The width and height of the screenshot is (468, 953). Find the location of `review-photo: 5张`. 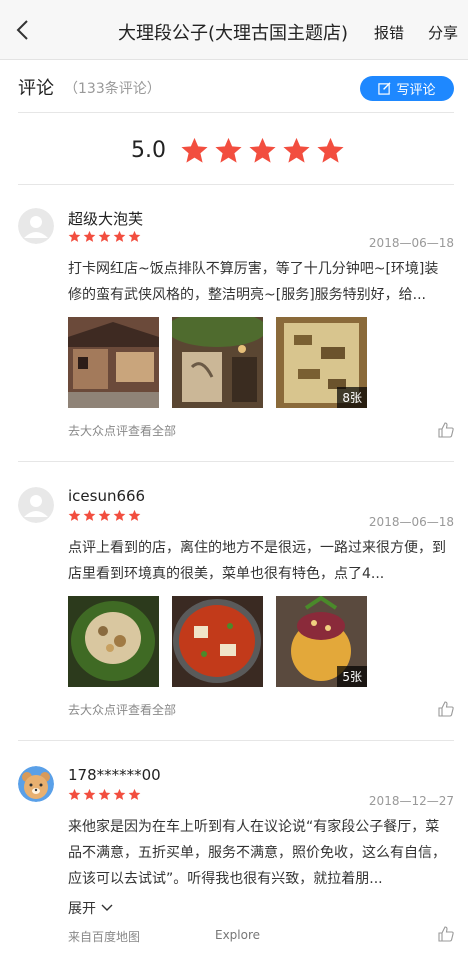

review-photo: 5张 is located at coordinates (321, 641).